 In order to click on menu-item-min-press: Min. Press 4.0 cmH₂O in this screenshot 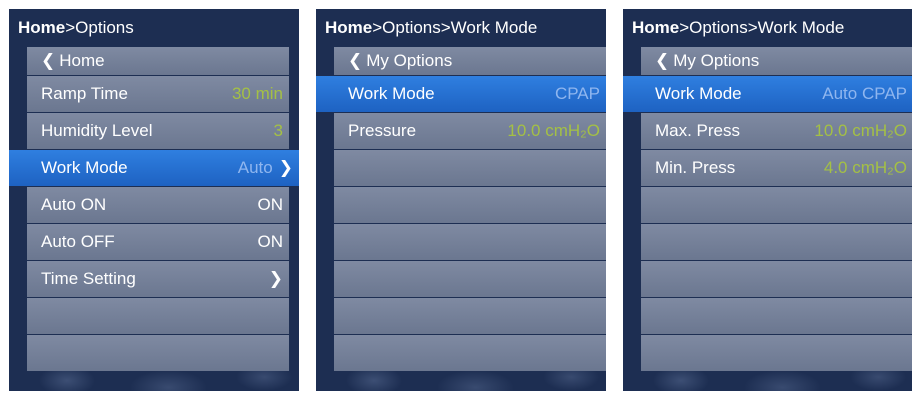, I will do `click(776, 168)`.